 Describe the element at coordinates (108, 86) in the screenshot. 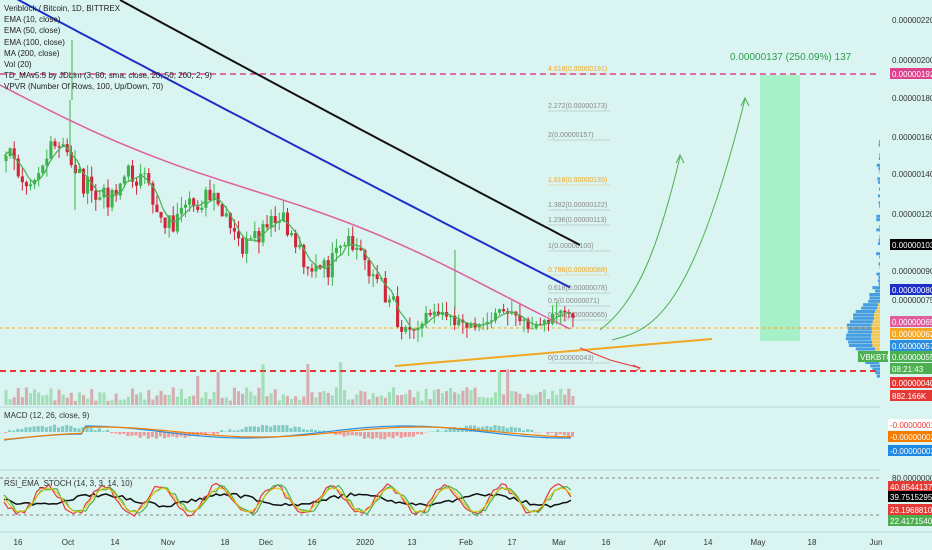

I see `legend-vpvr: VPVR (Number Of Rows, 100, Up/Down, 70)` at that location.